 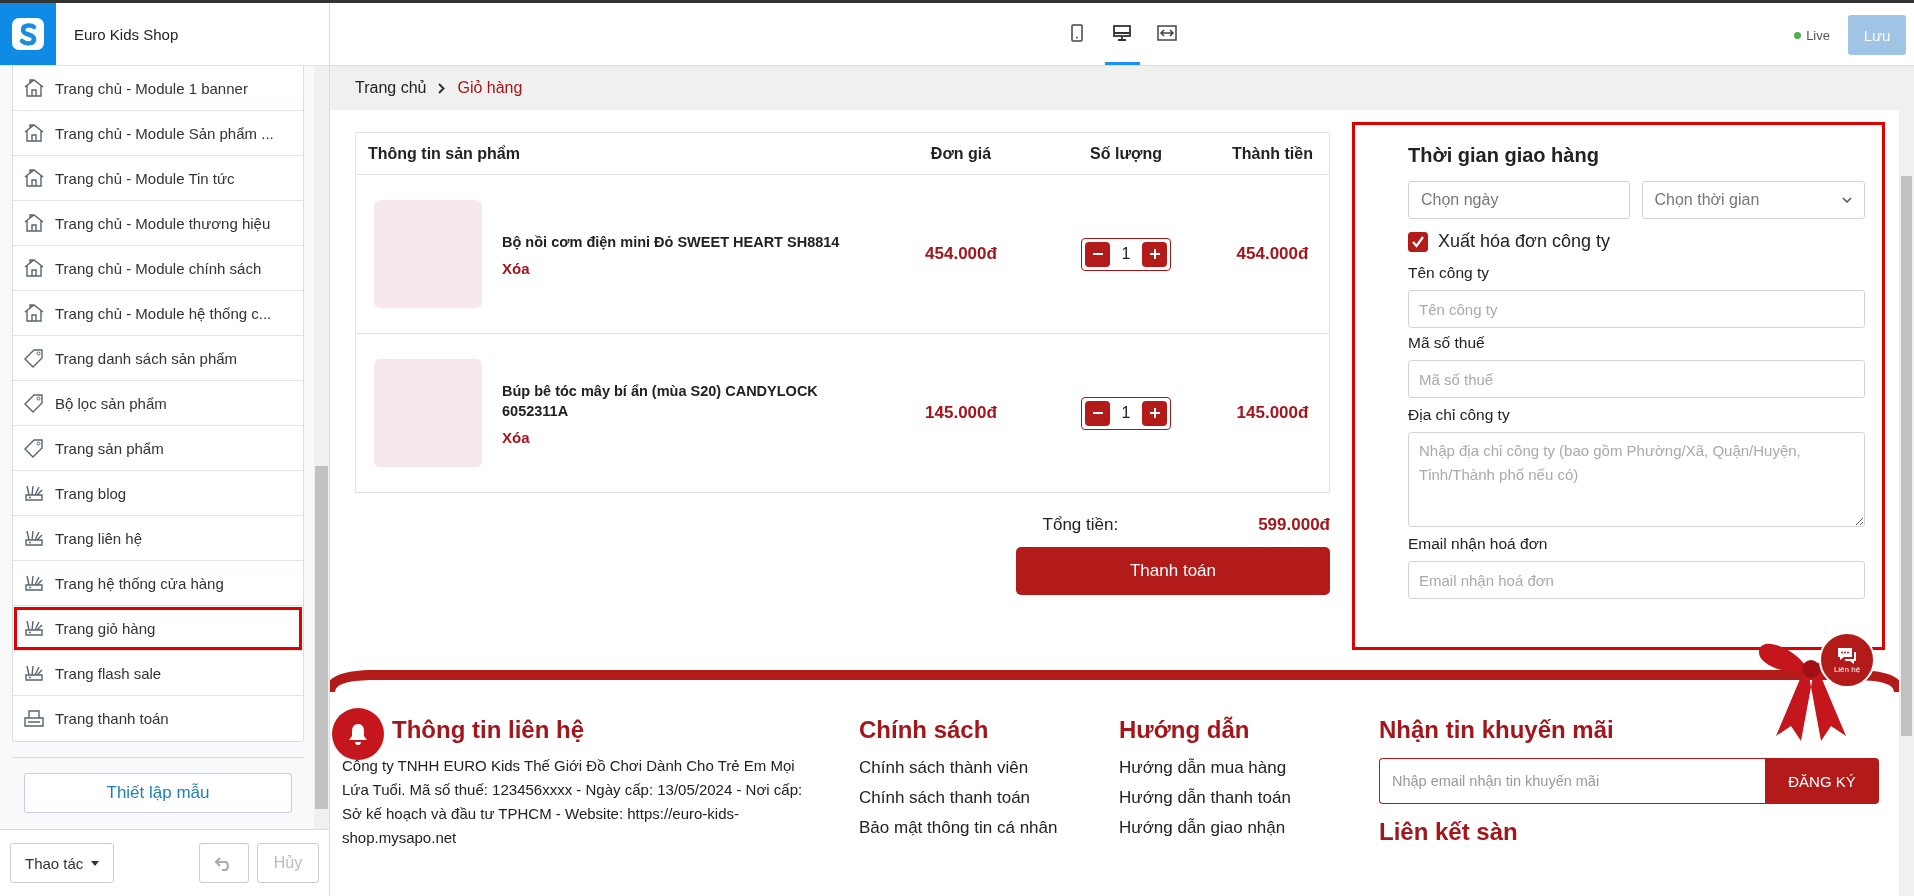 I want to click on footer-link: Chính sách thành viên, so click(x=974, y=768).